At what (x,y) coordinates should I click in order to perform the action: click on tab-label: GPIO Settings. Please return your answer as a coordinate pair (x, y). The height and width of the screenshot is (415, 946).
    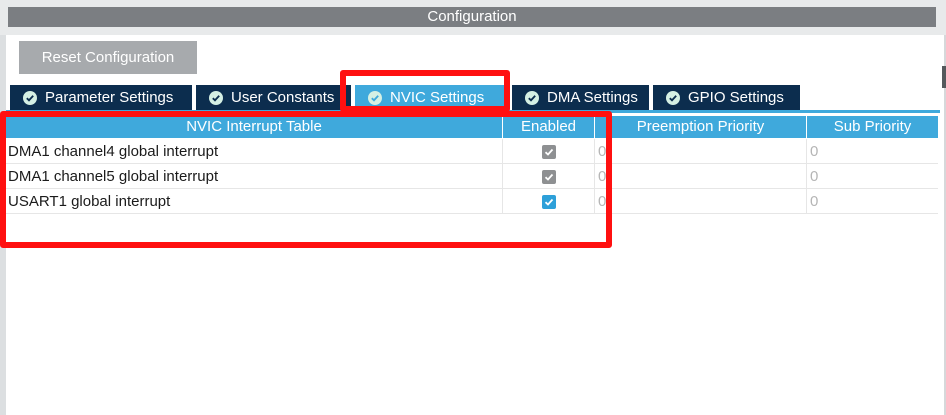
    Looking at the image, I should click on (736, 97).